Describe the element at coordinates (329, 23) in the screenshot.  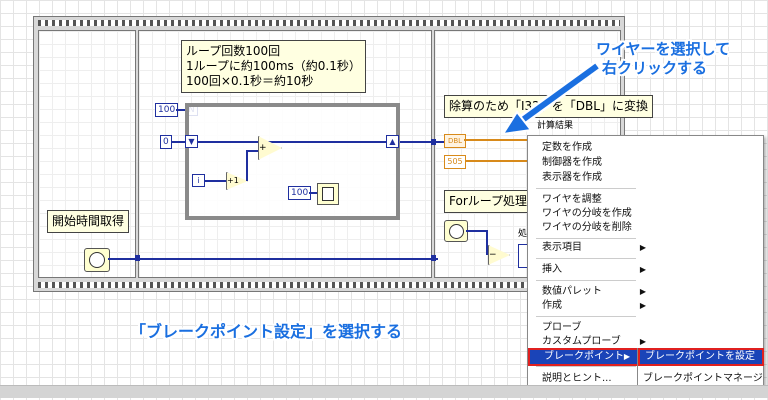
I see `sequence-top-strip` at that location.